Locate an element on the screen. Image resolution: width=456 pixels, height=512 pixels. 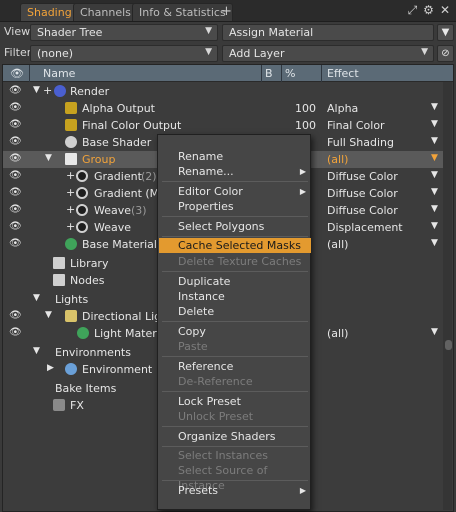
menu-item-delete-texture-caches: Delete Texture Caches is located at coordinates (235, 261).